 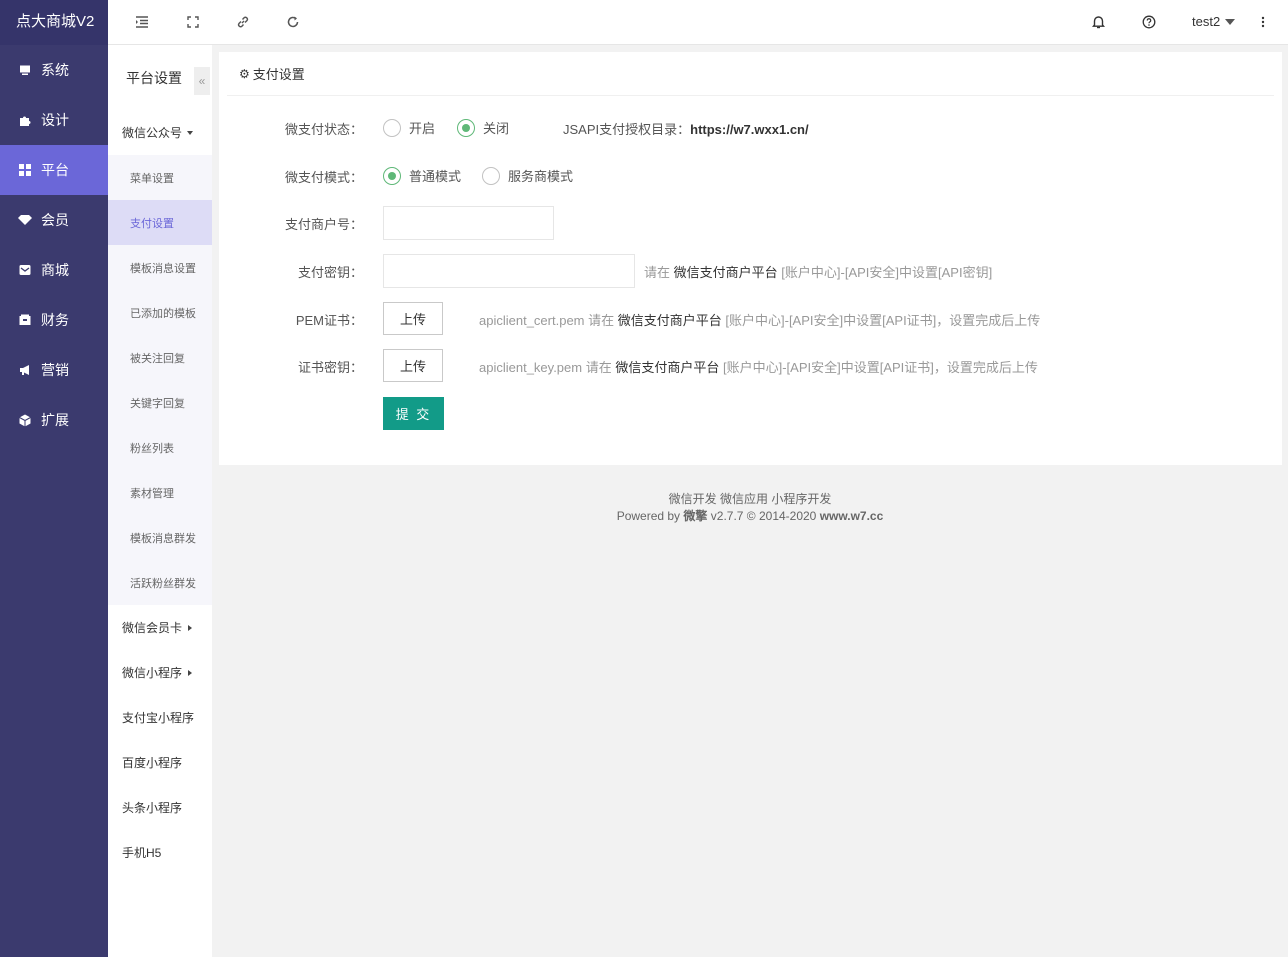 I want to click on mode-service-radio: 服务商模式, so click(x=527, y=175).